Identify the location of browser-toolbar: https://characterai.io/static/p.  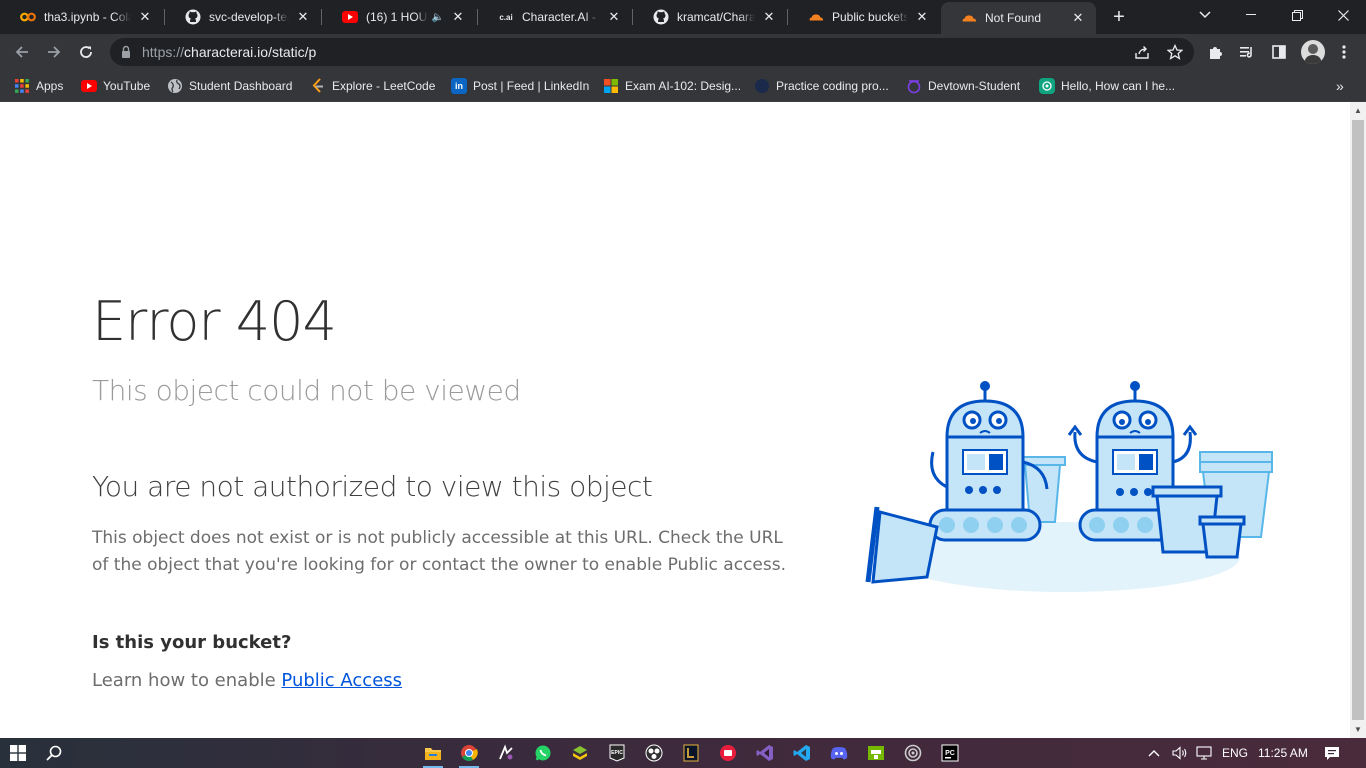
(683, 52).